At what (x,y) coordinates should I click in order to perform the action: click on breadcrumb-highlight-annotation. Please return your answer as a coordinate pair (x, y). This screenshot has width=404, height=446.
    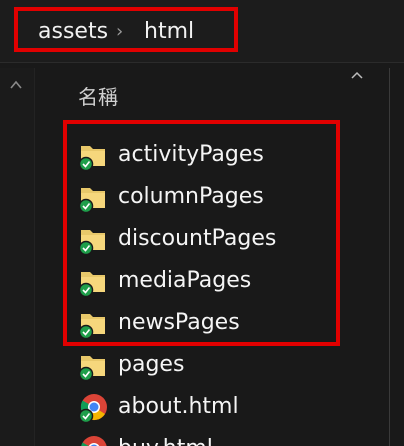
    Looking at the image, I should click on (126, 29).